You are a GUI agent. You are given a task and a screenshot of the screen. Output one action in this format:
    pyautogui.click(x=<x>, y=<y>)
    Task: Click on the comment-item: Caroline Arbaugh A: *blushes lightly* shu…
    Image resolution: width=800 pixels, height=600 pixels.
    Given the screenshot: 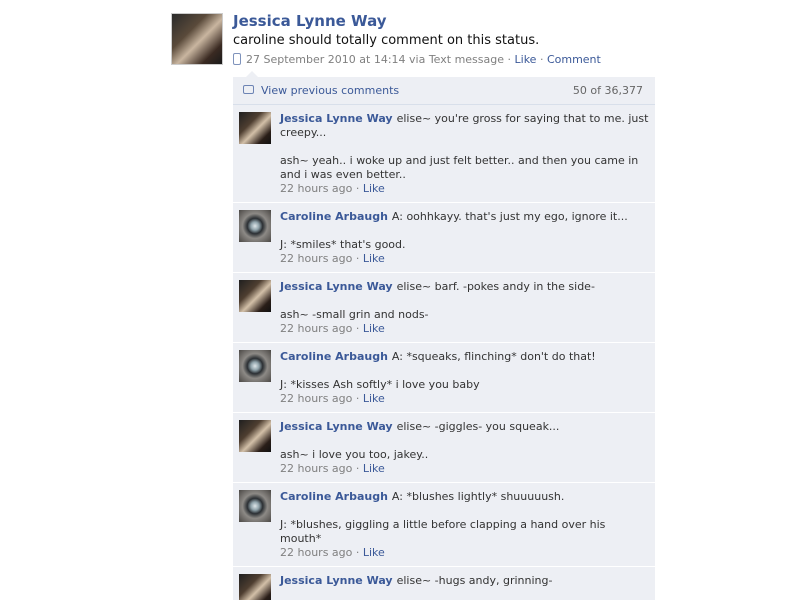 What is the action you would take?
    pyautogui.click(x=444, y=525)
    